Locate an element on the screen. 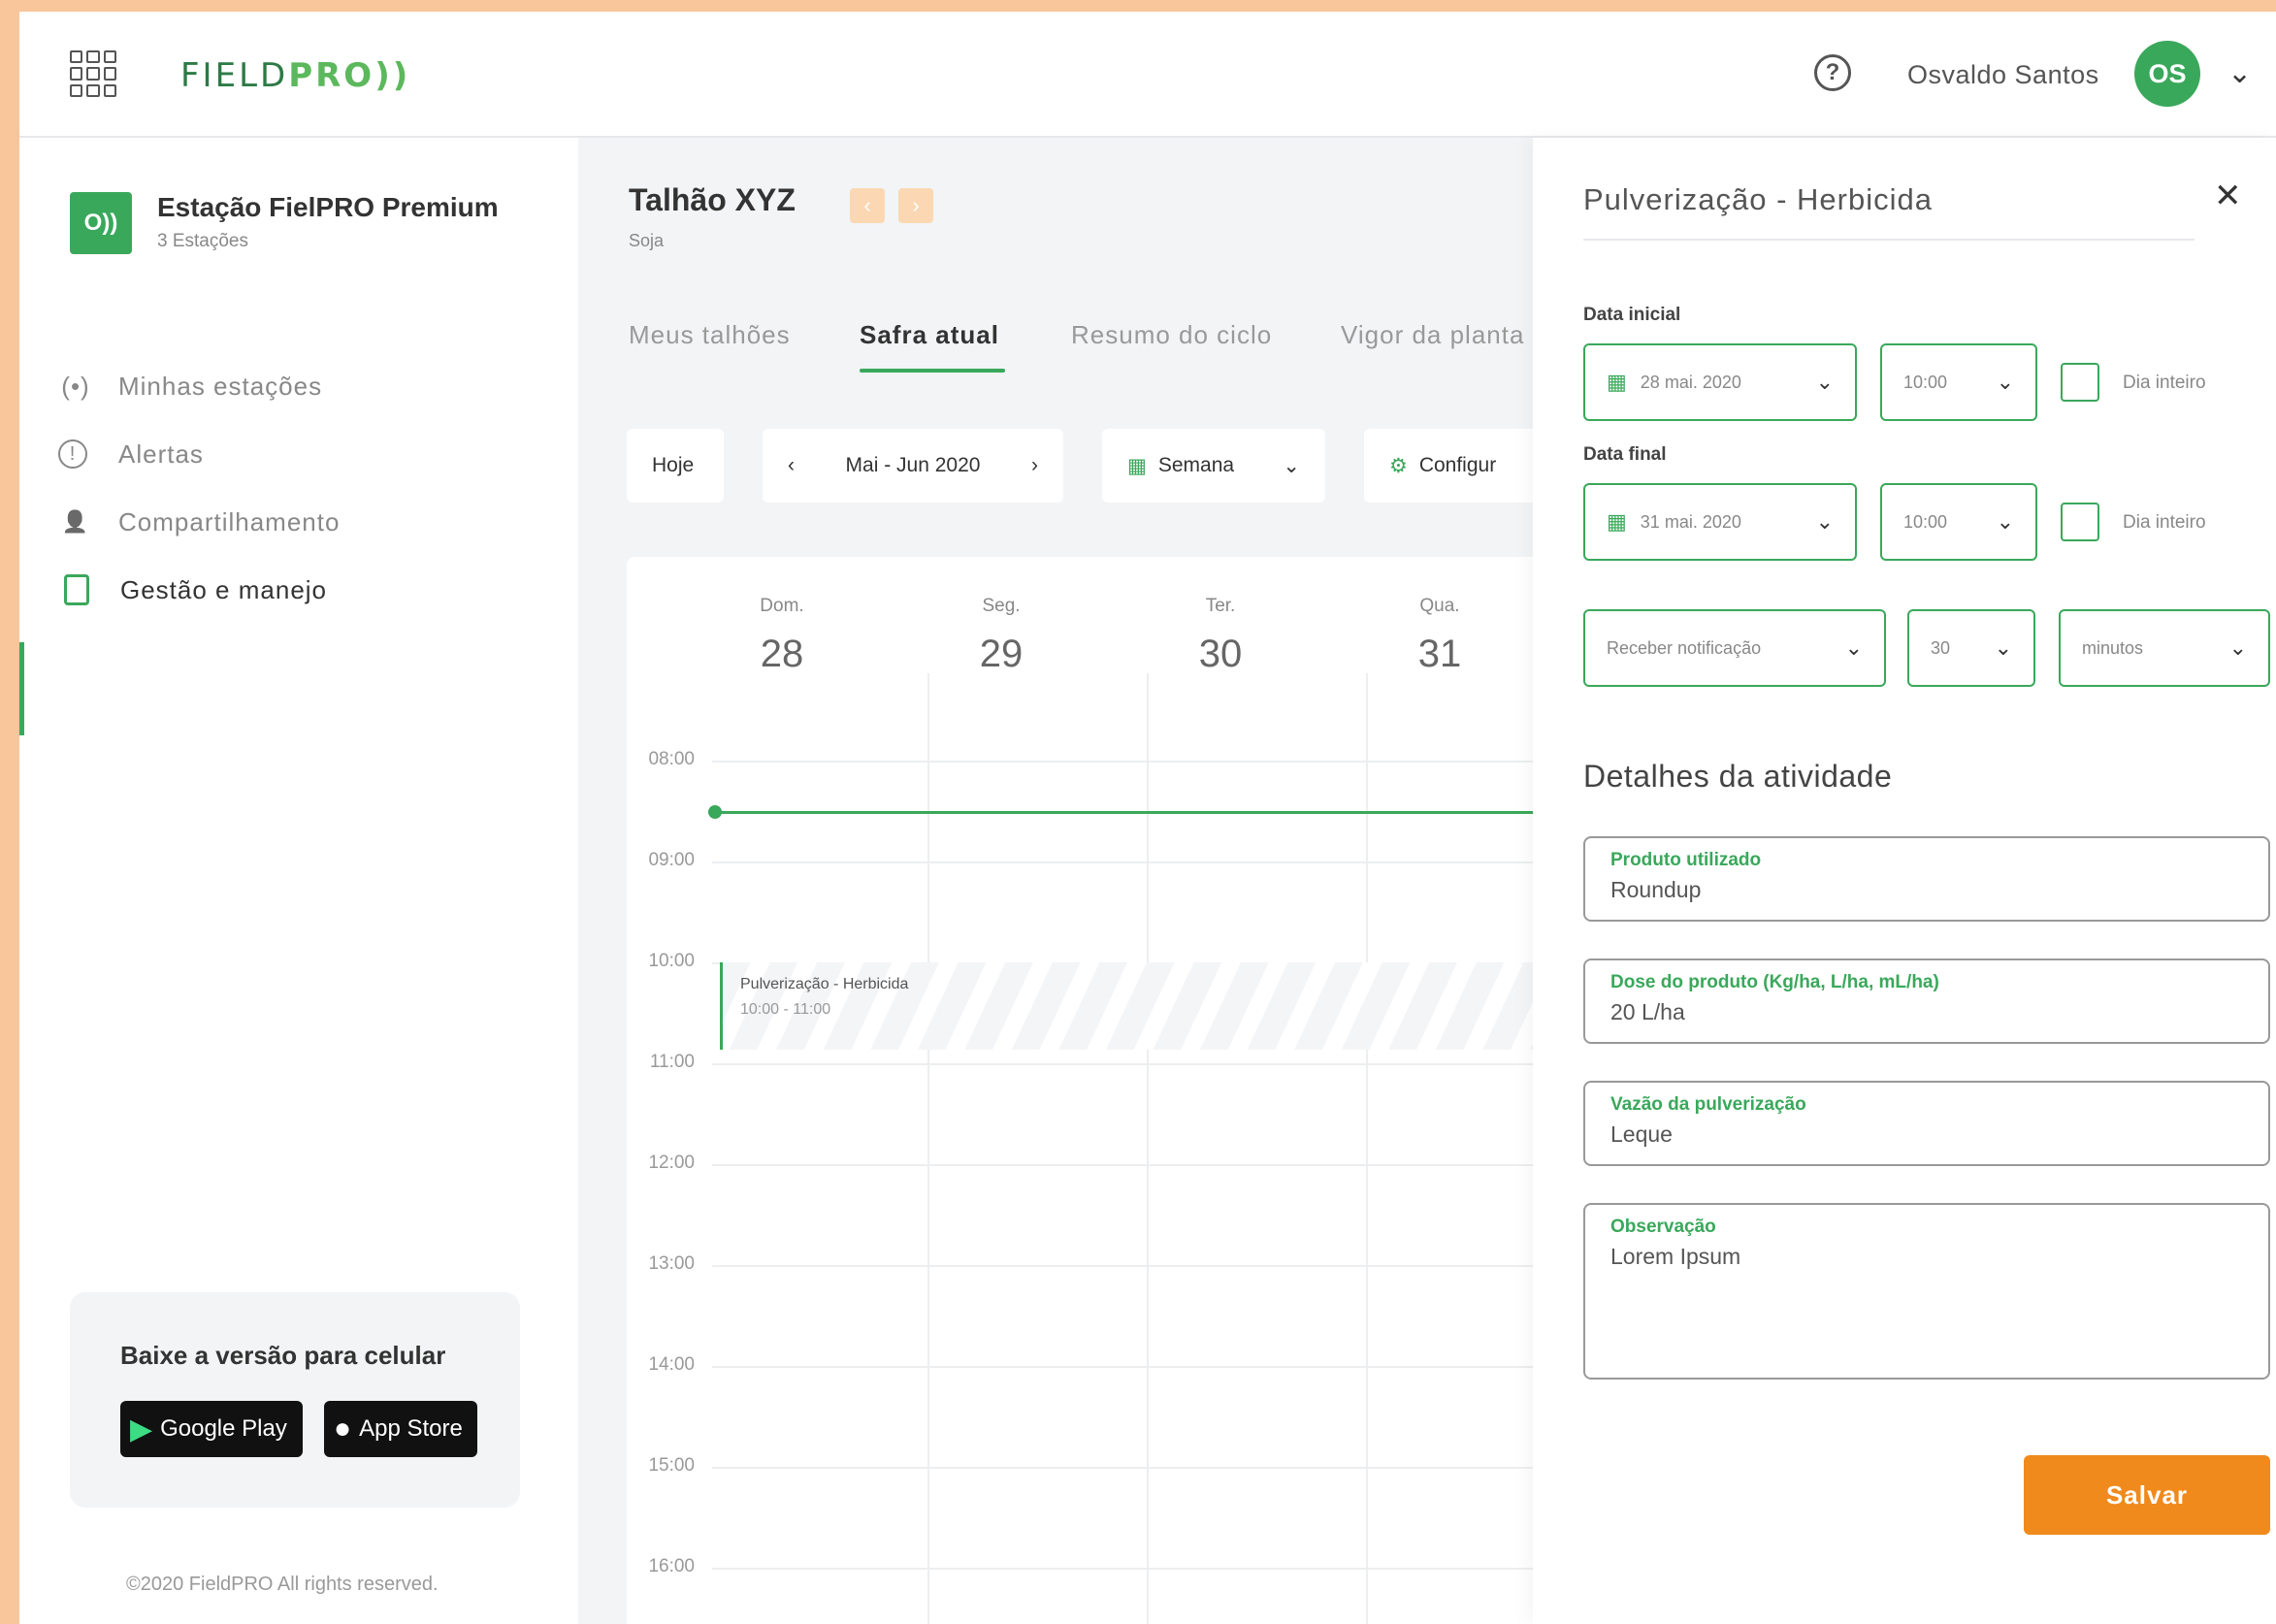 The image size is (2276, 1624). panel-title: Pulverização - Herbicida is located at coordinates (1758, 199).